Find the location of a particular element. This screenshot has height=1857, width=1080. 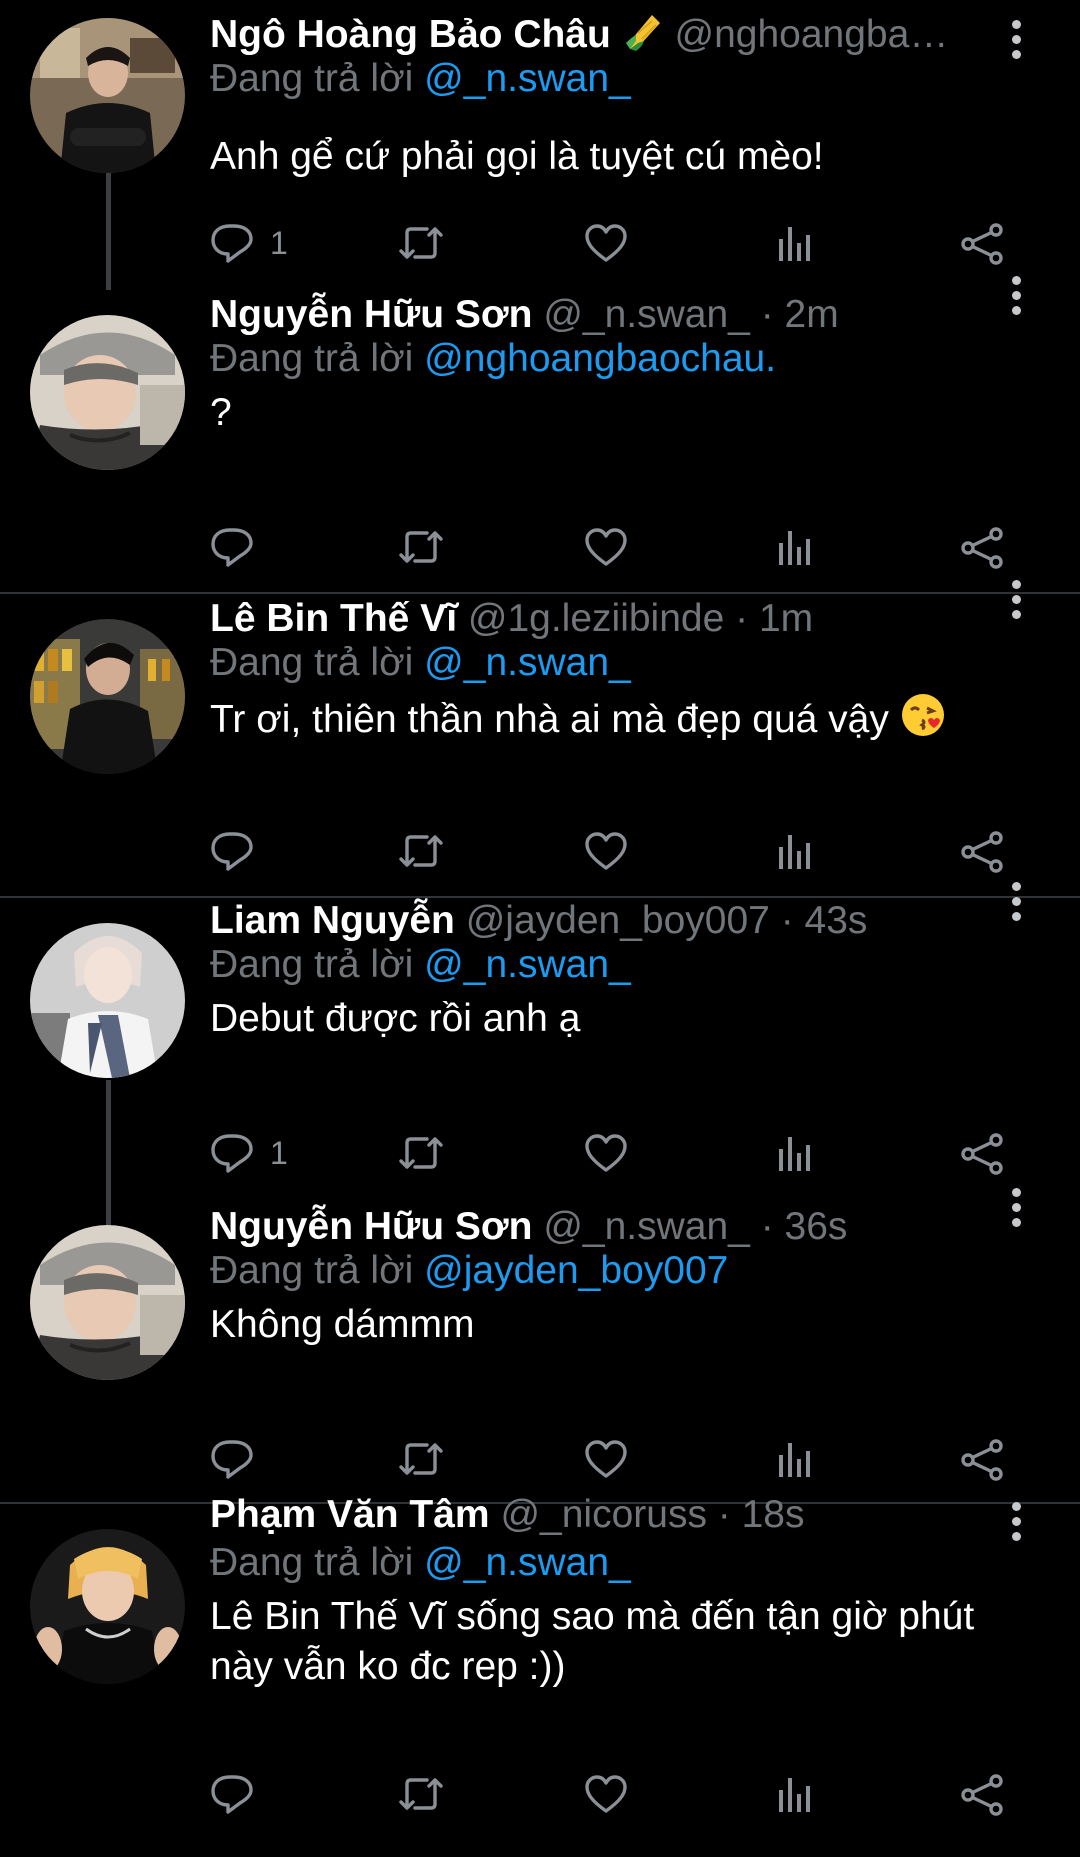

kissing-face-emoji-icon is located at coordinates (923, 721).